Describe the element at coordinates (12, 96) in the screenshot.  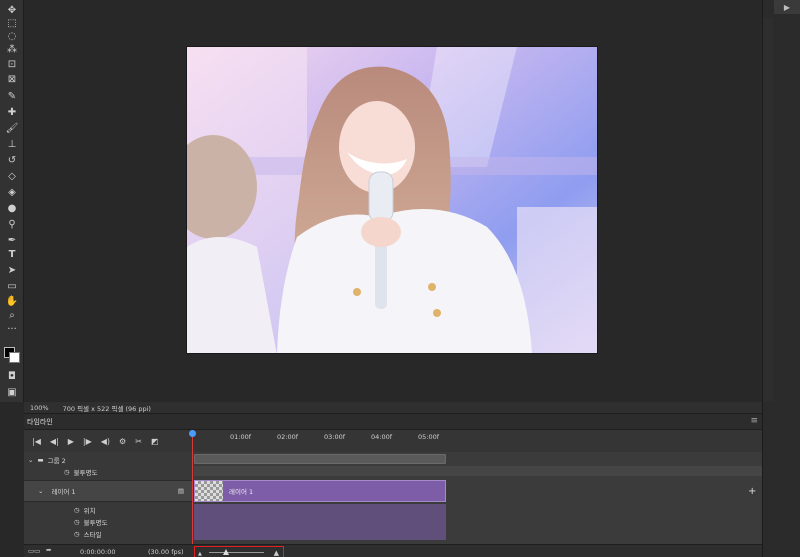
I see `eyedropper-tool-icon: ✎` at that location.